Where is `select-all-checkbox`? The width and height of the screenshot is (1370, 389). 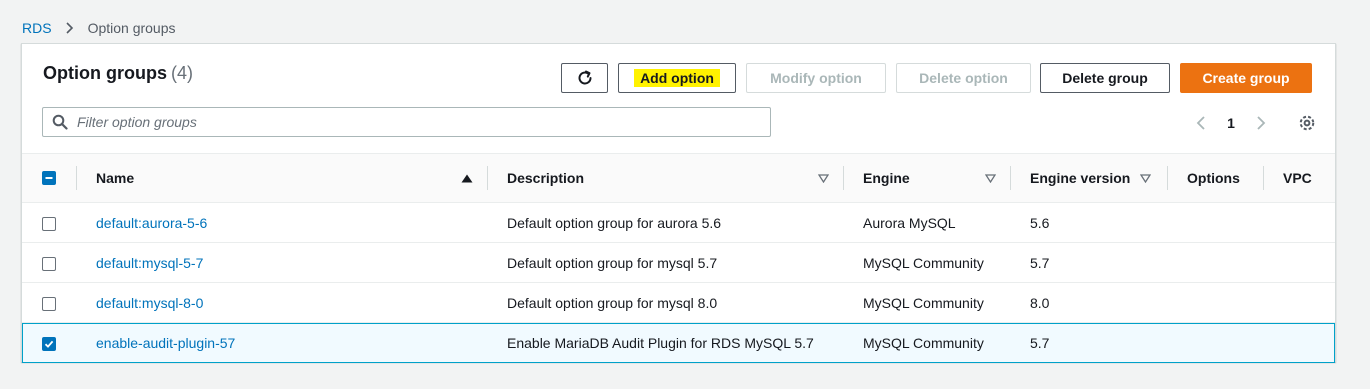 select-all-checkbox is located at coordinates (49, 178).